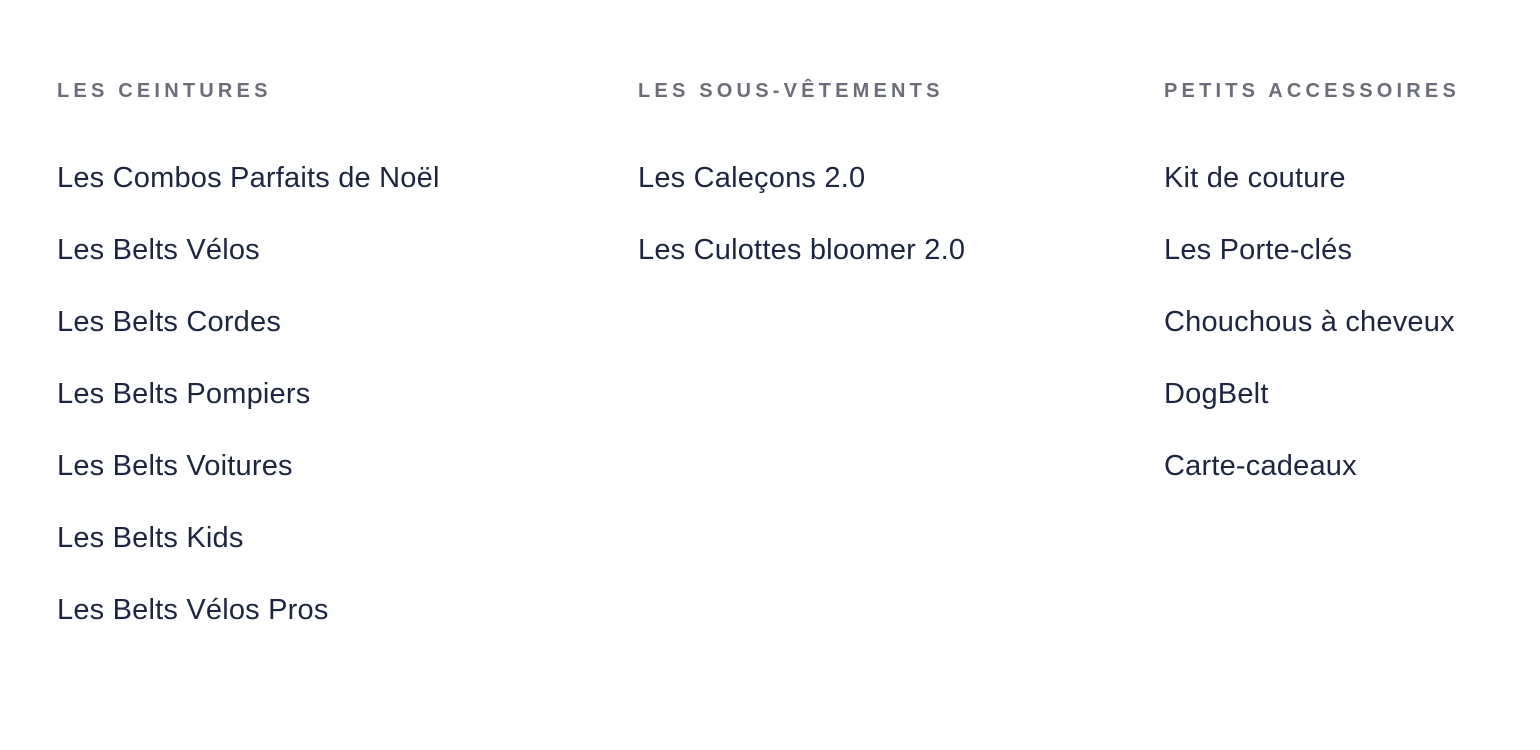 This screenshot has width=1540, height=750. What do you see at coordinates (183, 394) in the screenshot?
I see `menu-link: Les Belts Pompiers` at bounding box center [183, 394].